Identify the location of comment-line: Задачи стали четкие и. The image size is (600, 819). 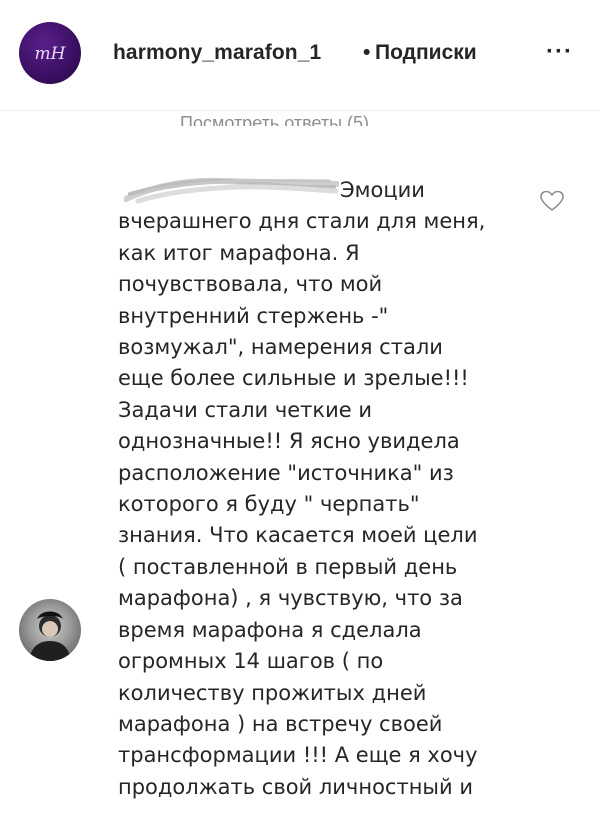
(245, 409).